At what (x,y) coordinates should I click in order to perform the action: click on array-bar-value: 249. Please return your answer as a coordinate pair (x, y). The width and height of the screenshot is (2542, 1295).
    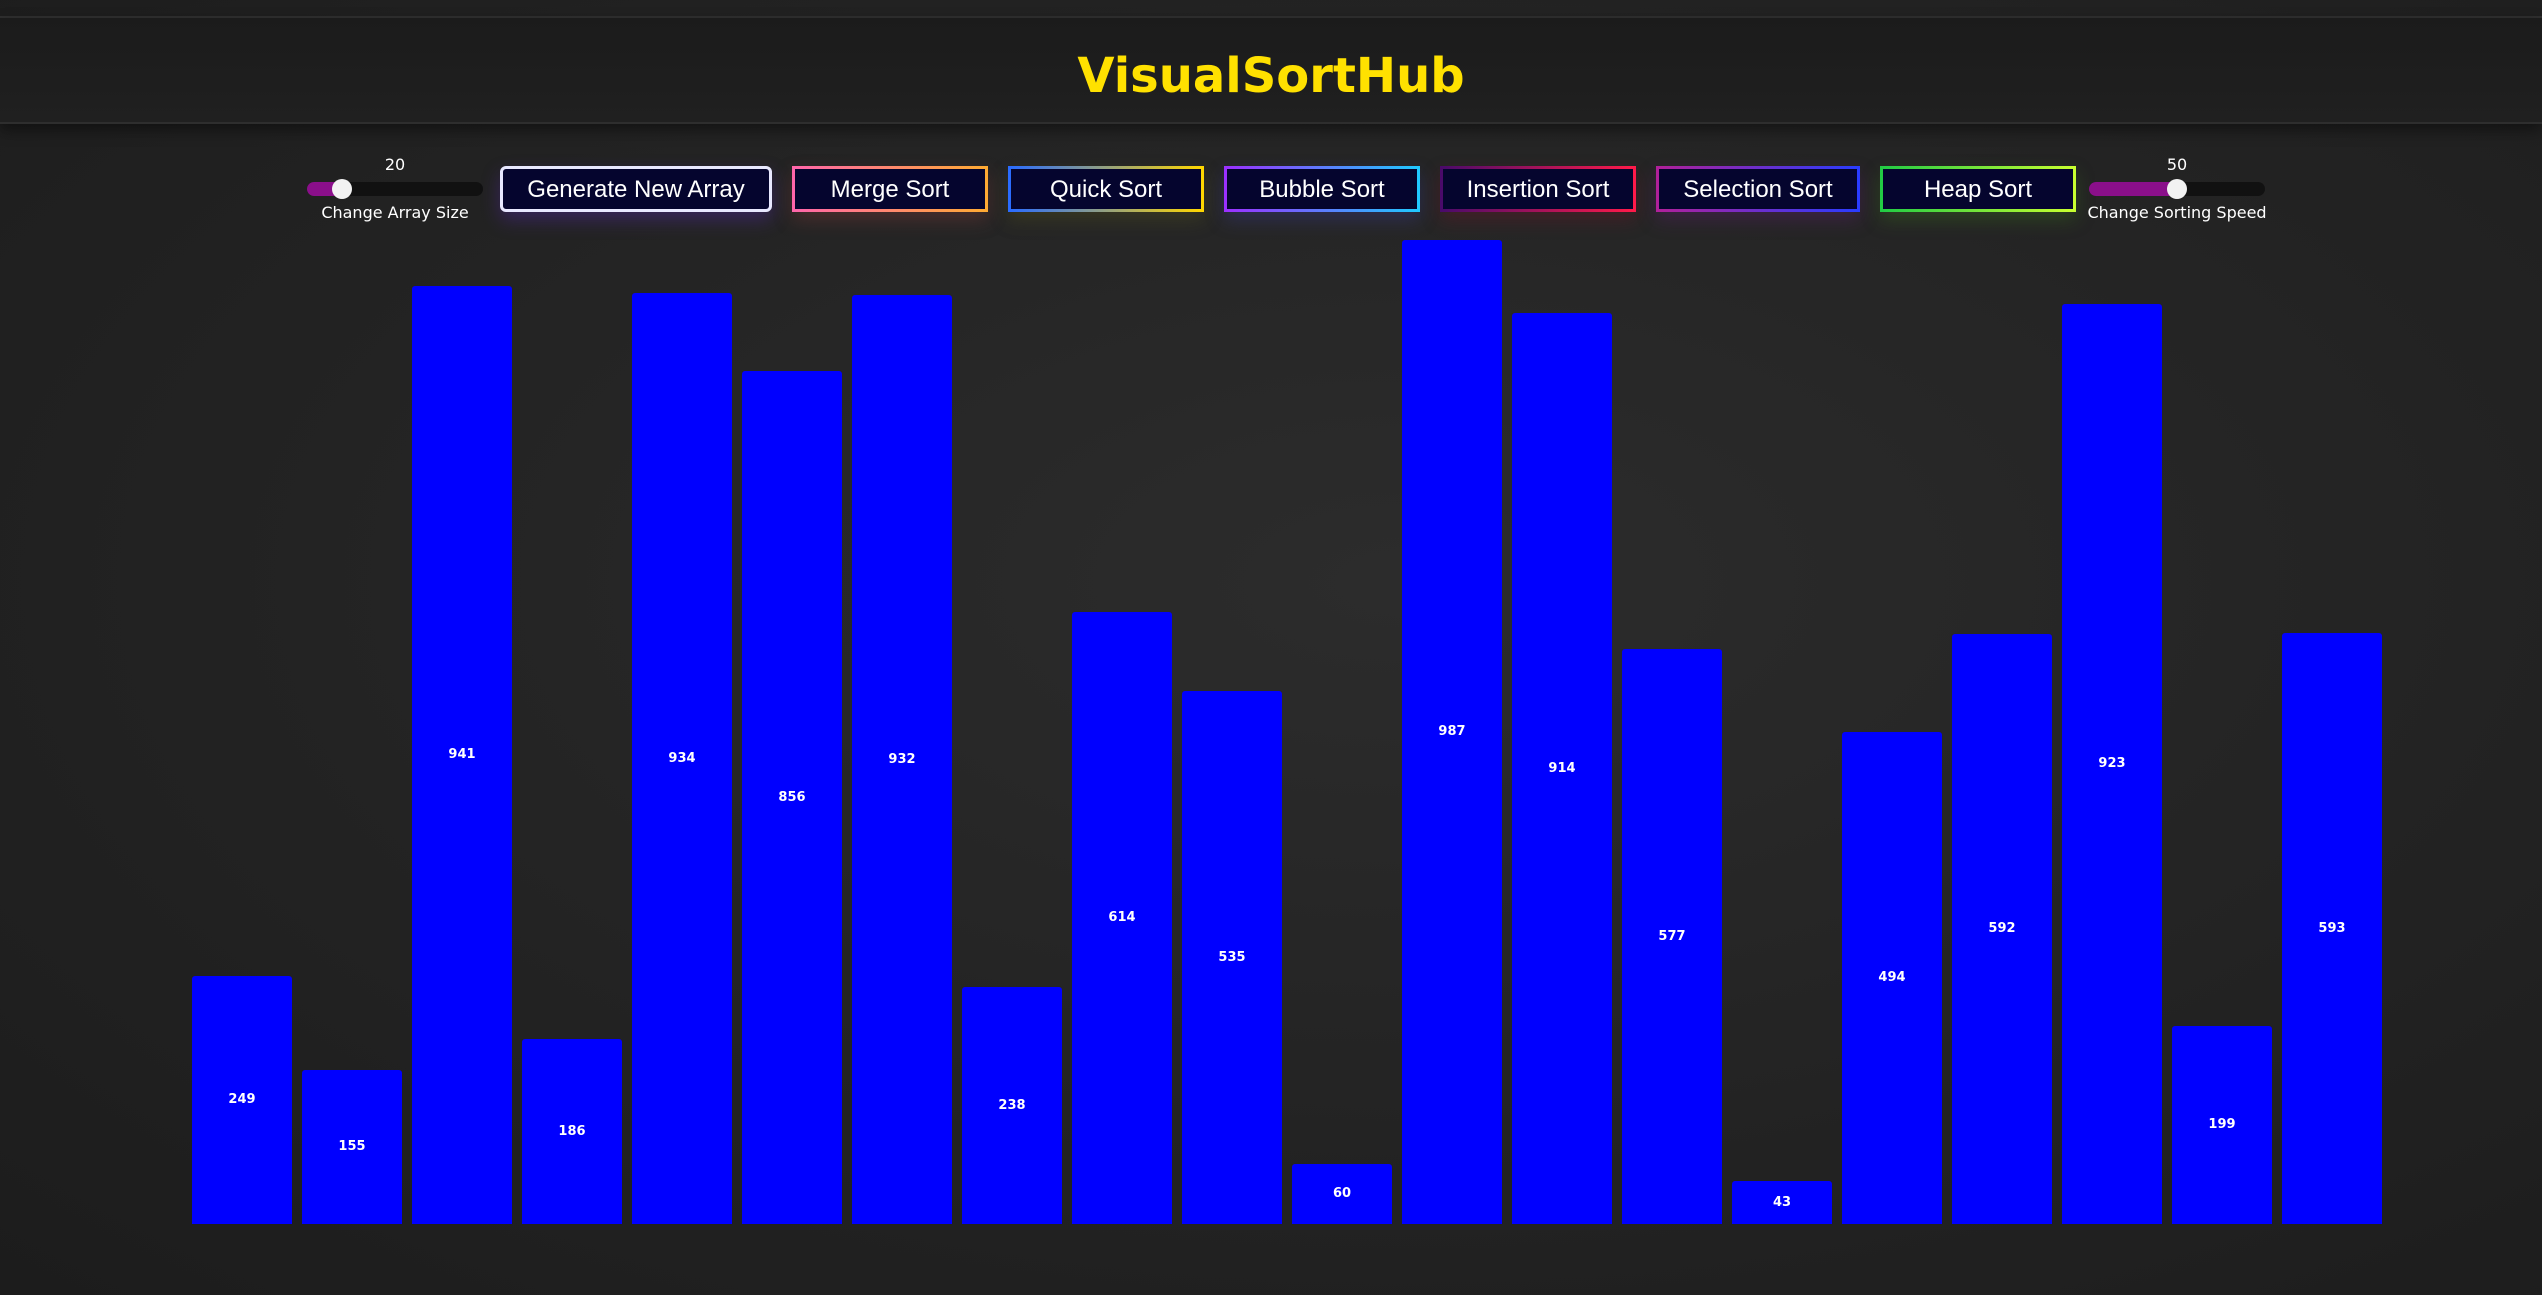
    Looking at the image, I should click on (242, 1099).